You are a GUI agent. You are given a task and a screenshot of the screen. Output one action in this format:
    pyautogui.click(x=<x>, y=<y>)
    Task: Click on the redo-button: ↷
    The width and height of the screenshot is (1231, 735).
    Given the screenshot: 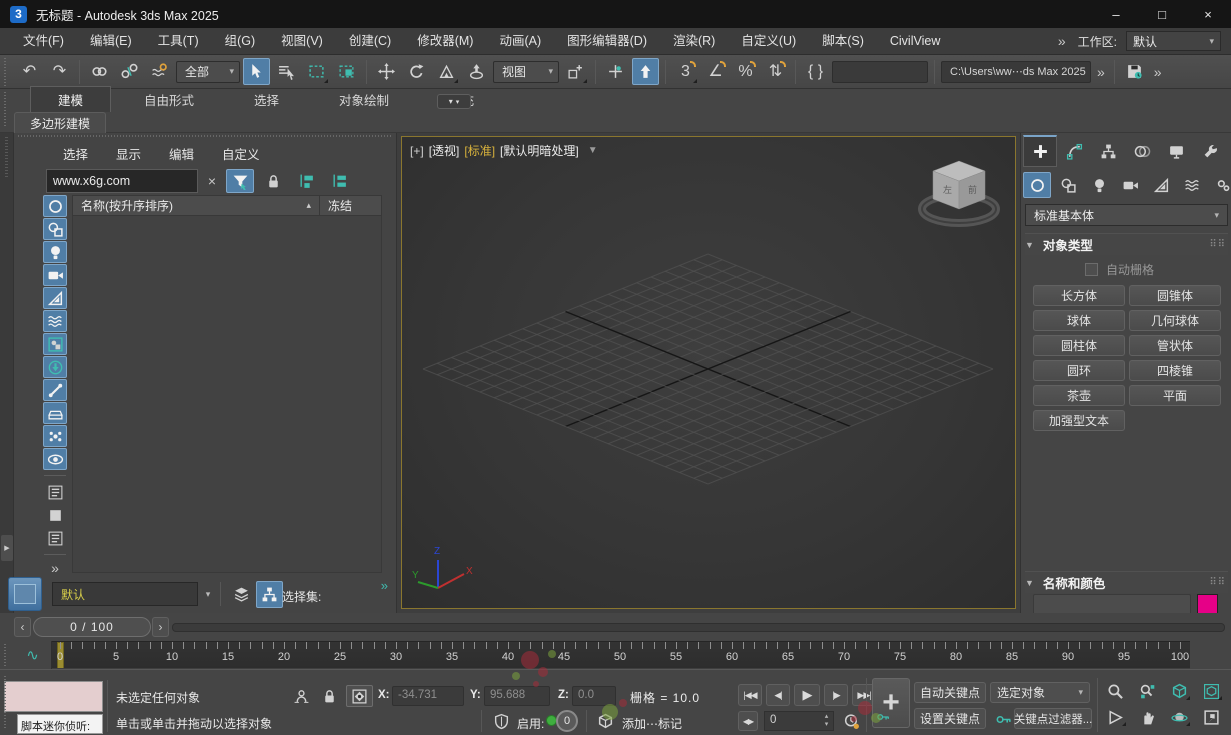 What is the action you would take?
    pyautogui.click(x=59, y=71)
    